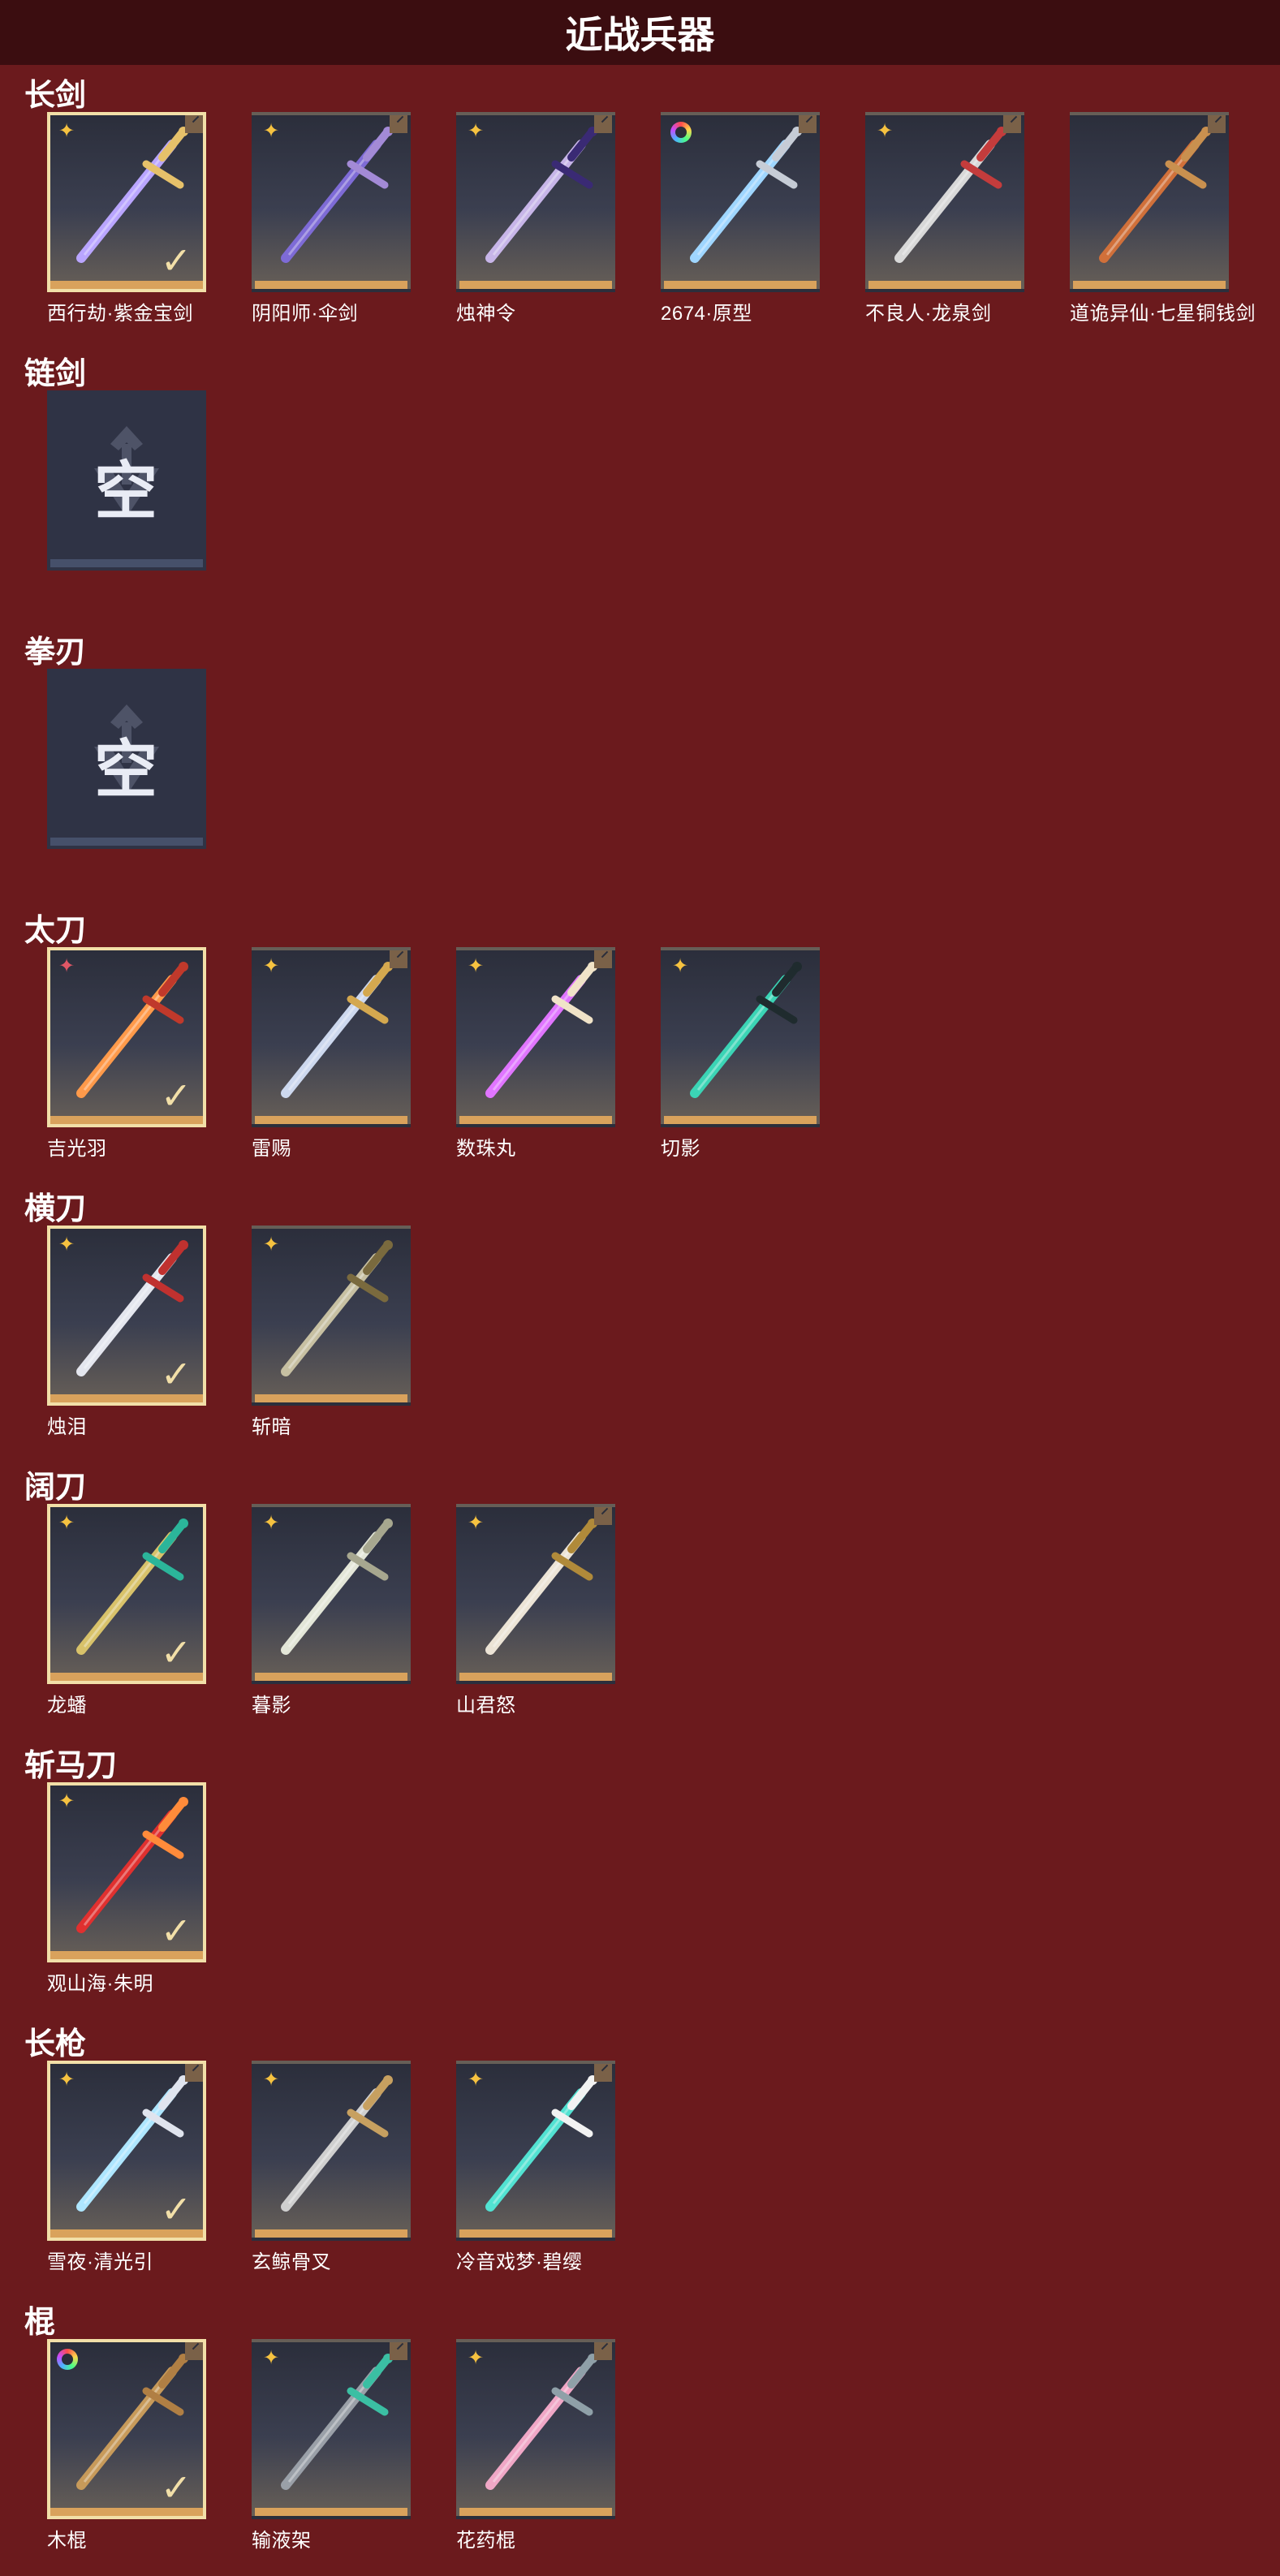  I want to click on weapon-item: ✦ 切影, so click(740, 1054).